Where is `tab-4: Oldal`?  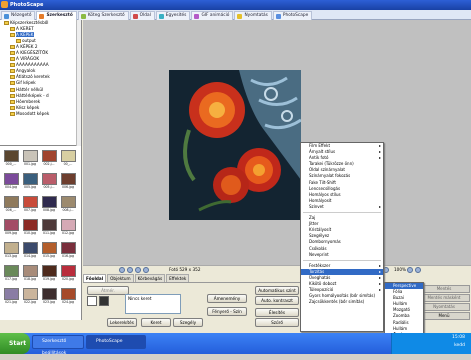 tab-4: Oldal is located at coordinates (142, 15).